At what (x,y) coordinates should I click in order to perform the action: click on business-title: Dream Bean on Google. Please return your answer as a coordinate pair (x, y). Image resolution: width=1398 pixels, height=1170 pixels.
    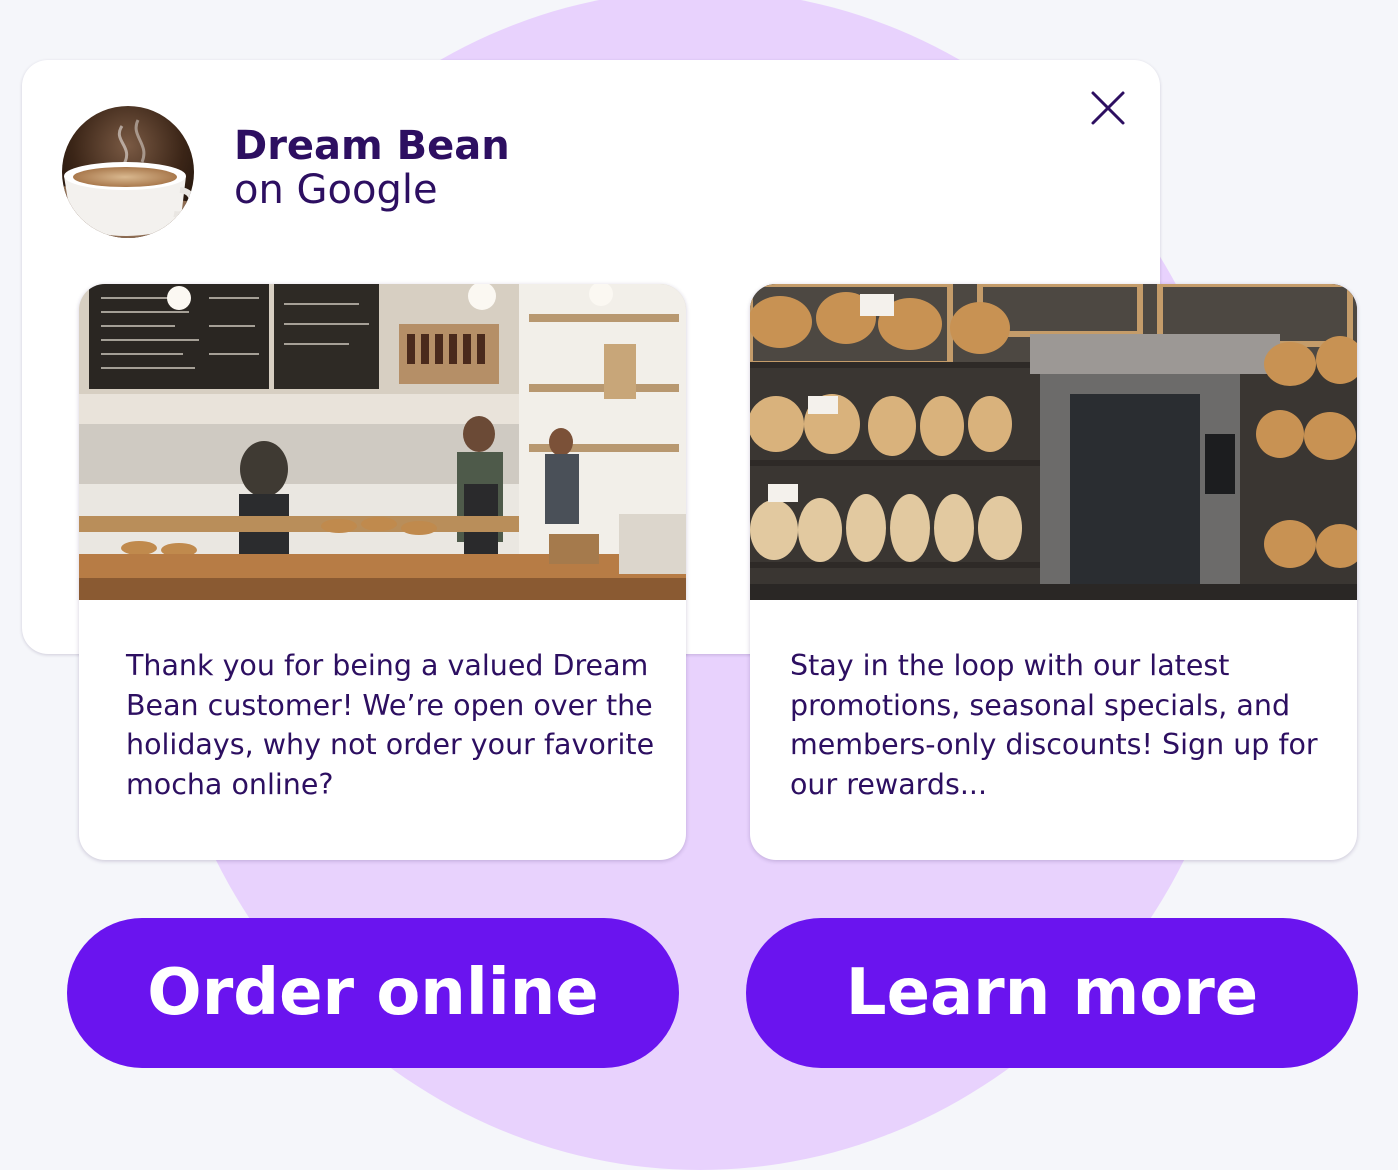
    Looking at the image, I should click on (372, 168).